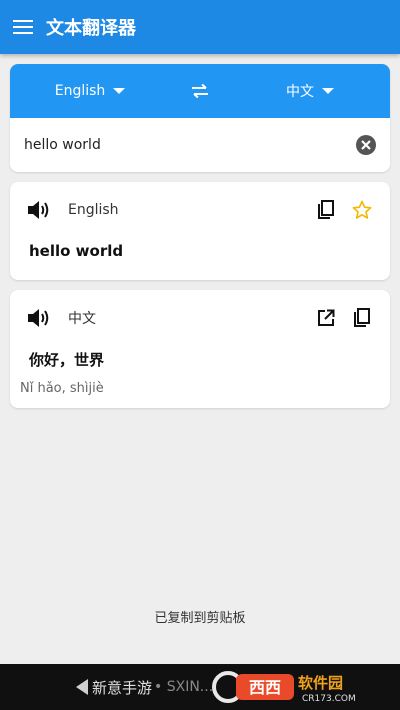  I want to click on copy-translation-button, so click(362, 318).